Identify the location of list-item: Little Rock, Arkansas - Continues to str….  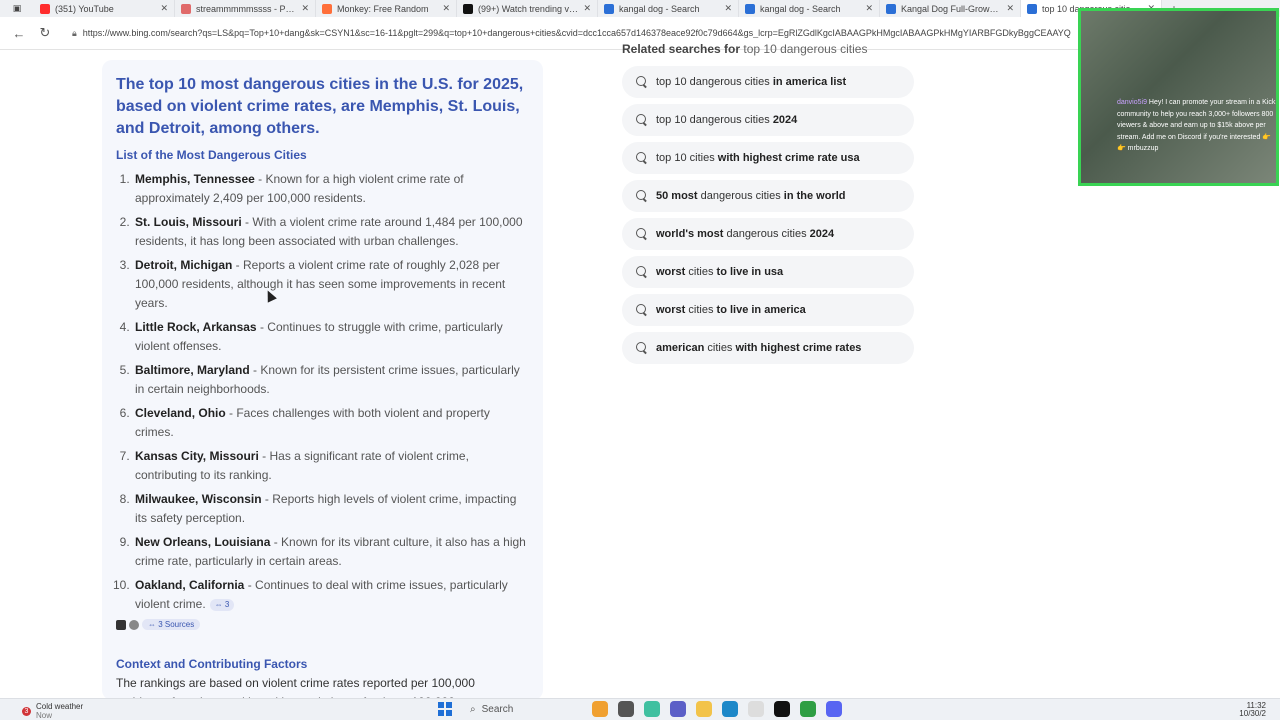
(331, 337).